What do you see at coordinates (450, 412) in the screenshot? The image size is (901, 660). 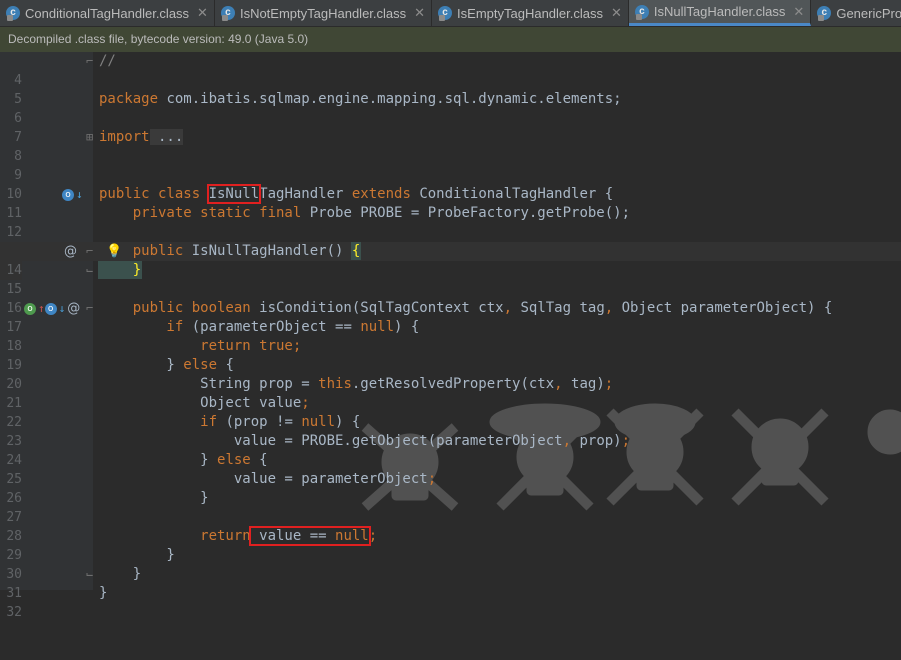 I see `code-line-22: 22 Object value;` at bounding box center [450, 412].